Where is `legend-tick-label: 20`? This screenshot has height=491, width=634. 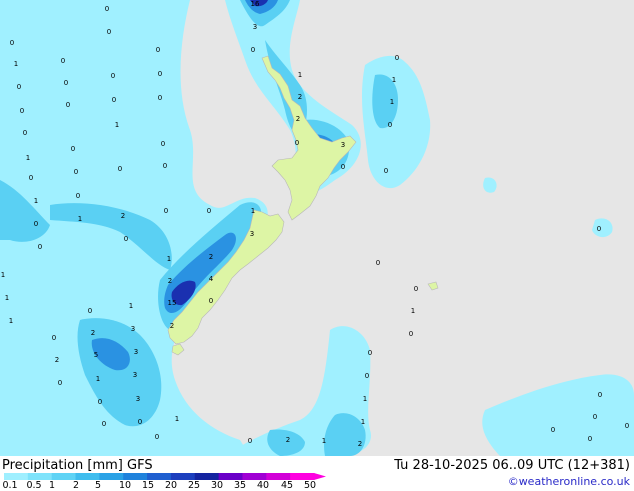
legend-tick-label: 20 is located at coordinates (171, 485).